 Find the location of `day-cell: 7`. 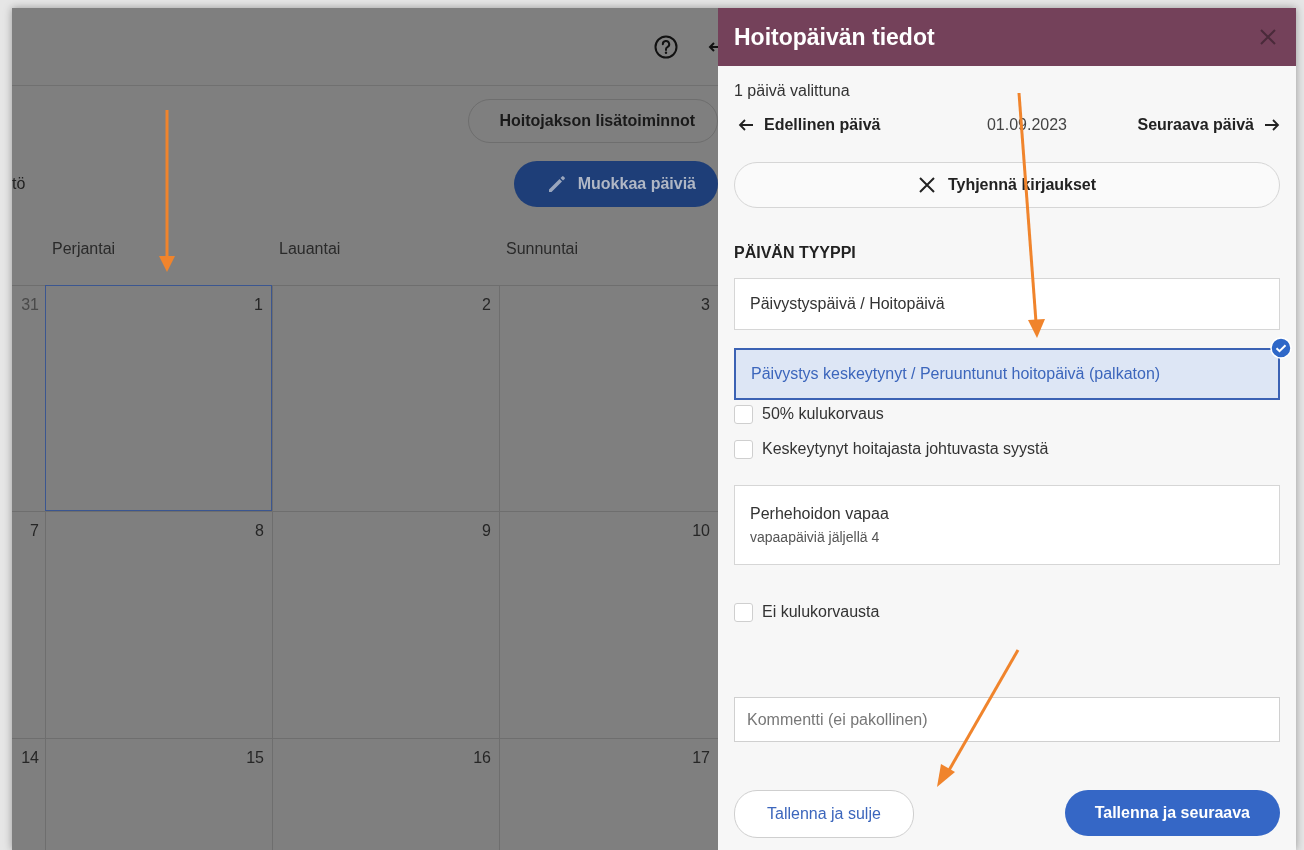

day-cell: 7 is located at coordinates (28, 624).